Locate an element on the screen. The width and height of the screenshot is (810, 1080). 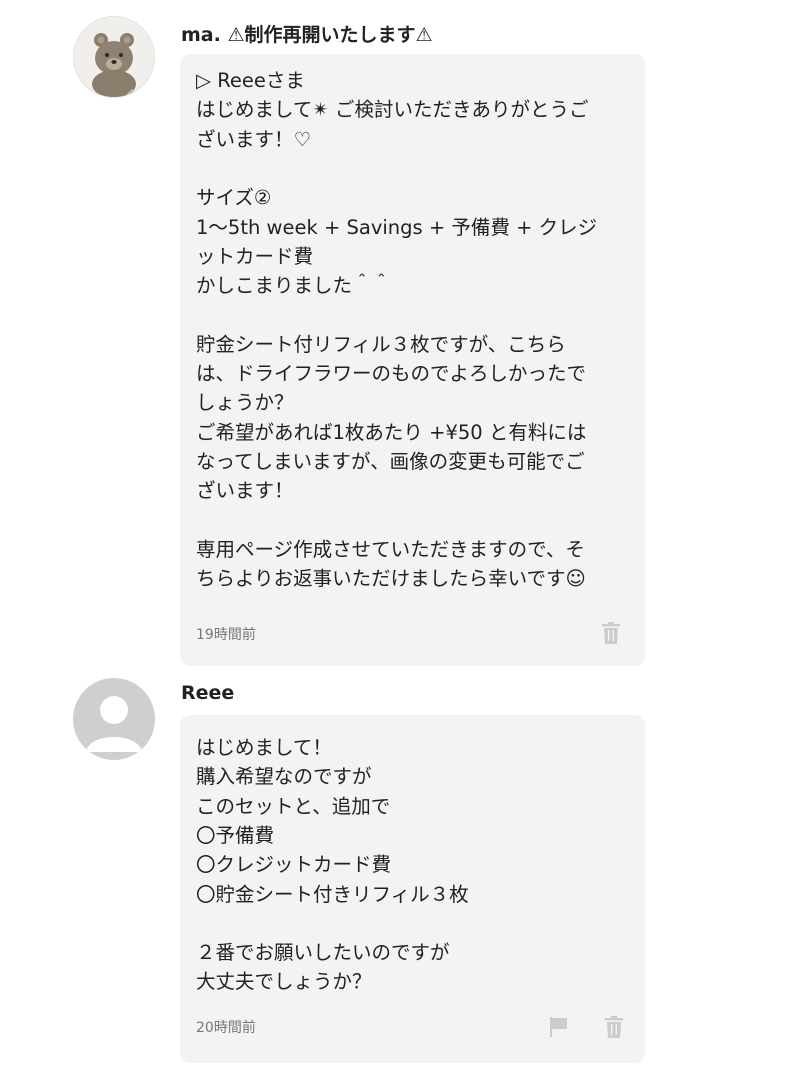
message-line: ざいます！ is located at coordinates (245, 491).